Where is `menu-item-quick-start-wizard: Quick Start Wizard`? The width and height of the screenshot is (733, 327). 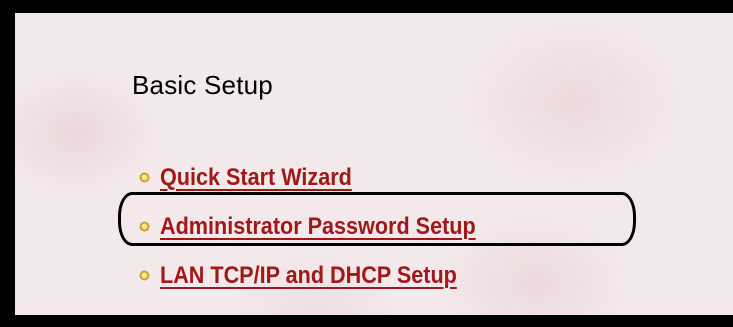 menu-item-quick-start-wizard: Quick Start Wizard is located at coordinates (325, 177).